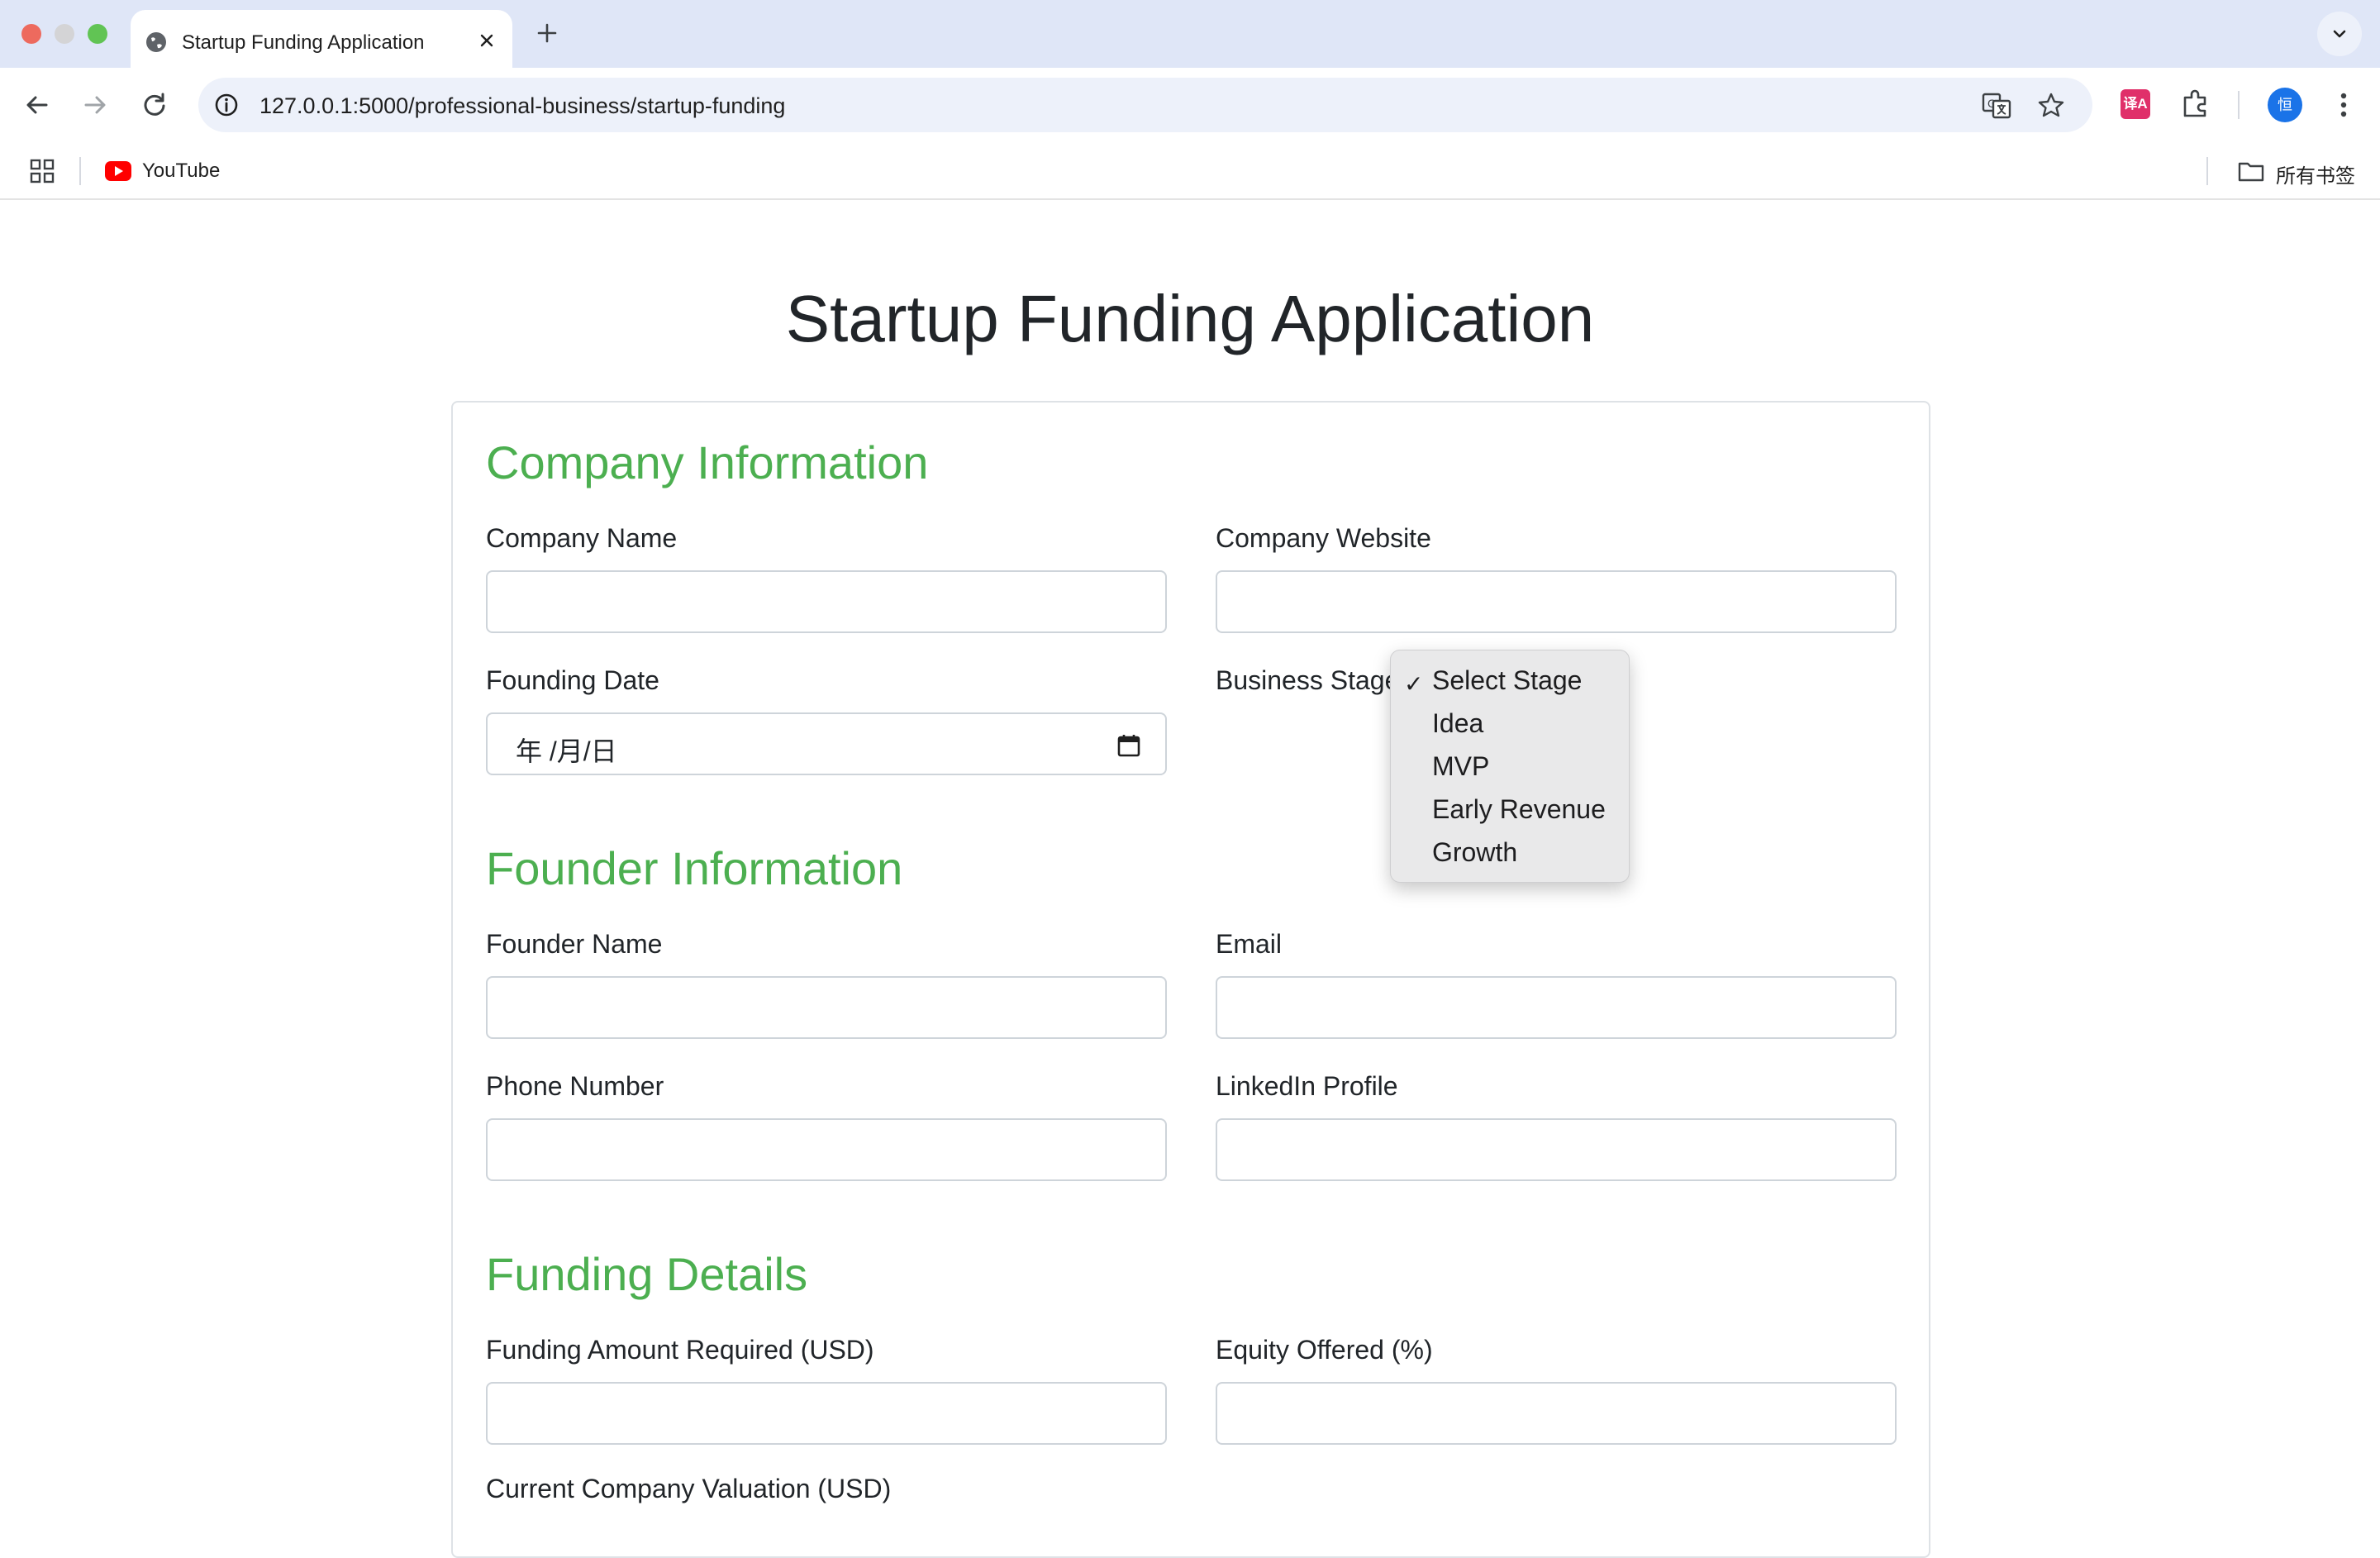 The image size is (2380, 1558). What do you see at coordinates (826, 743) in the screenshot?
I see `founding-date-input: 年 /月/日` at bounding box center [826, 743].